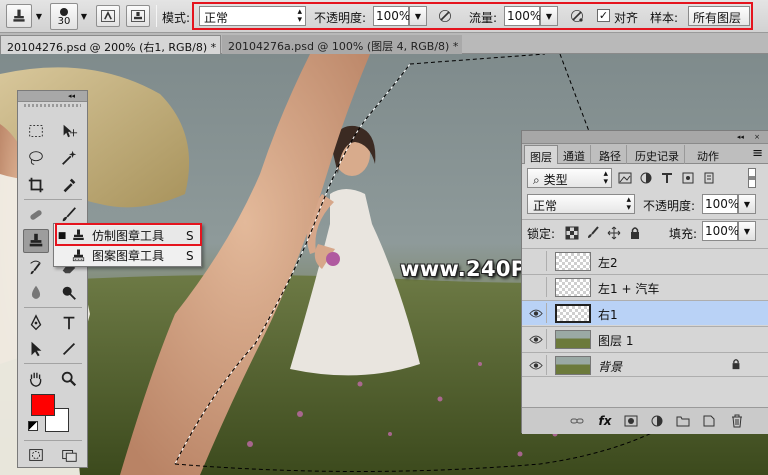 This screenshot has height=475, width=768. What do you see at coordinates (610, 367) in the screenshot?
I see `layer-name: 背景` at bounding box center [610, 367].